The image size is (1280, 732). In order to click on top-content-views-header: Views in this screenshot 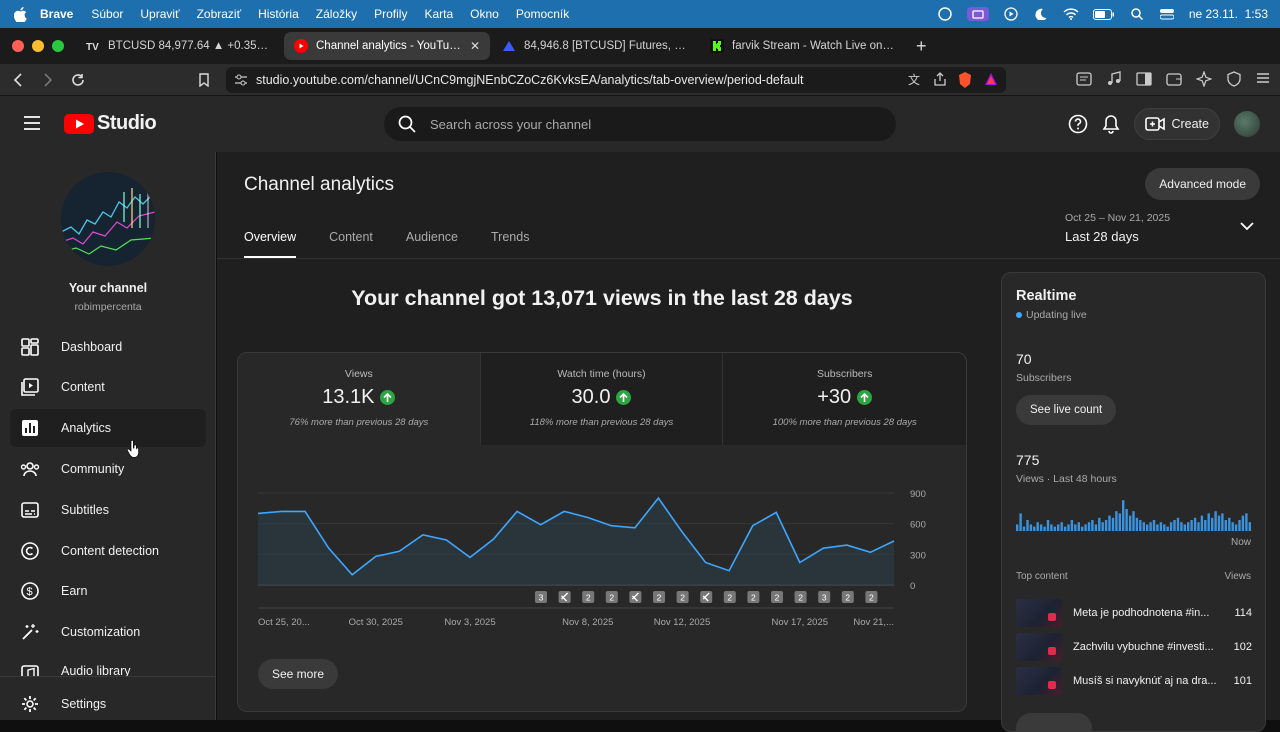, I will do `click(1238, 576)`.